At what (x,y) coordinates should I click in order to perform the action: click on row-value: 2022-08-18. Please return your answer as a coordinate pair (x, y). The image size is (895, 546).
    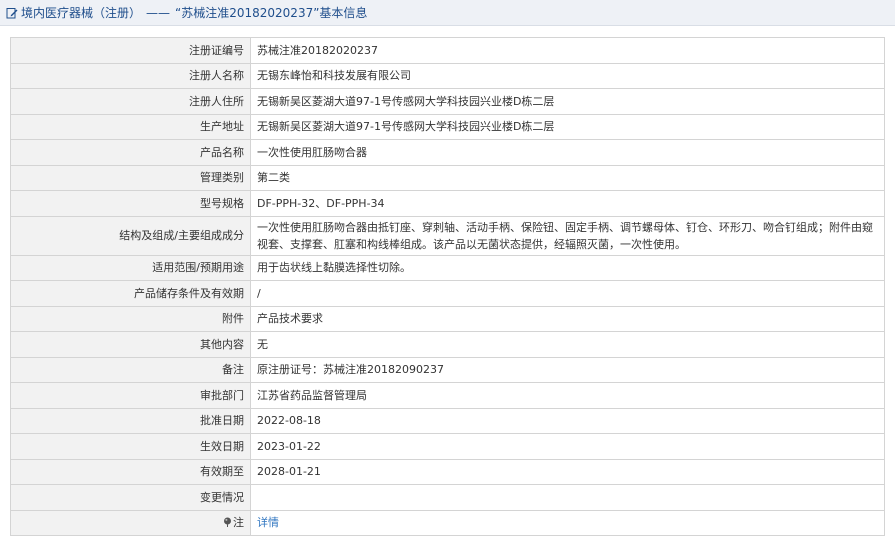
    Looking at the image, I should click on (567, 420).